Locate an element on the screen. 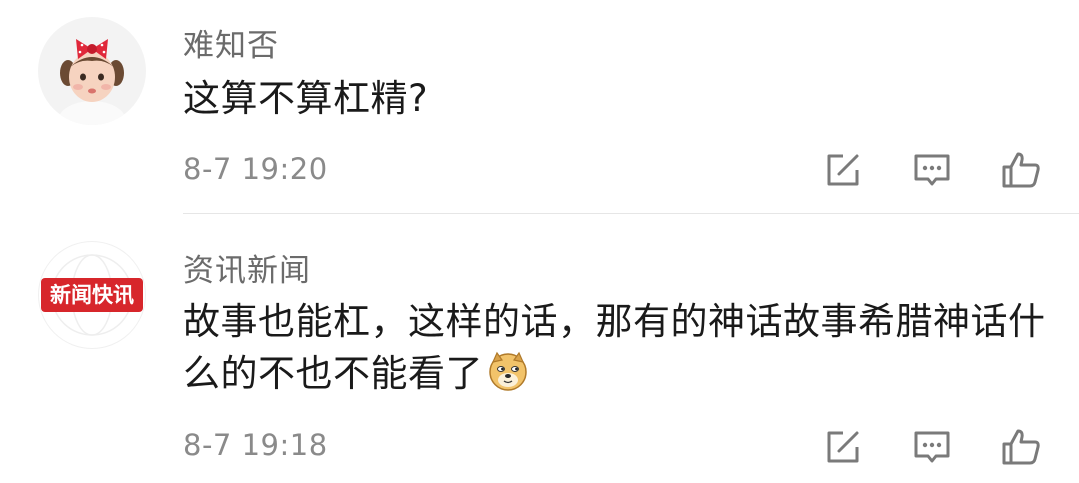  baby-girl-avatar-icon is located at coordinates (92, 71).